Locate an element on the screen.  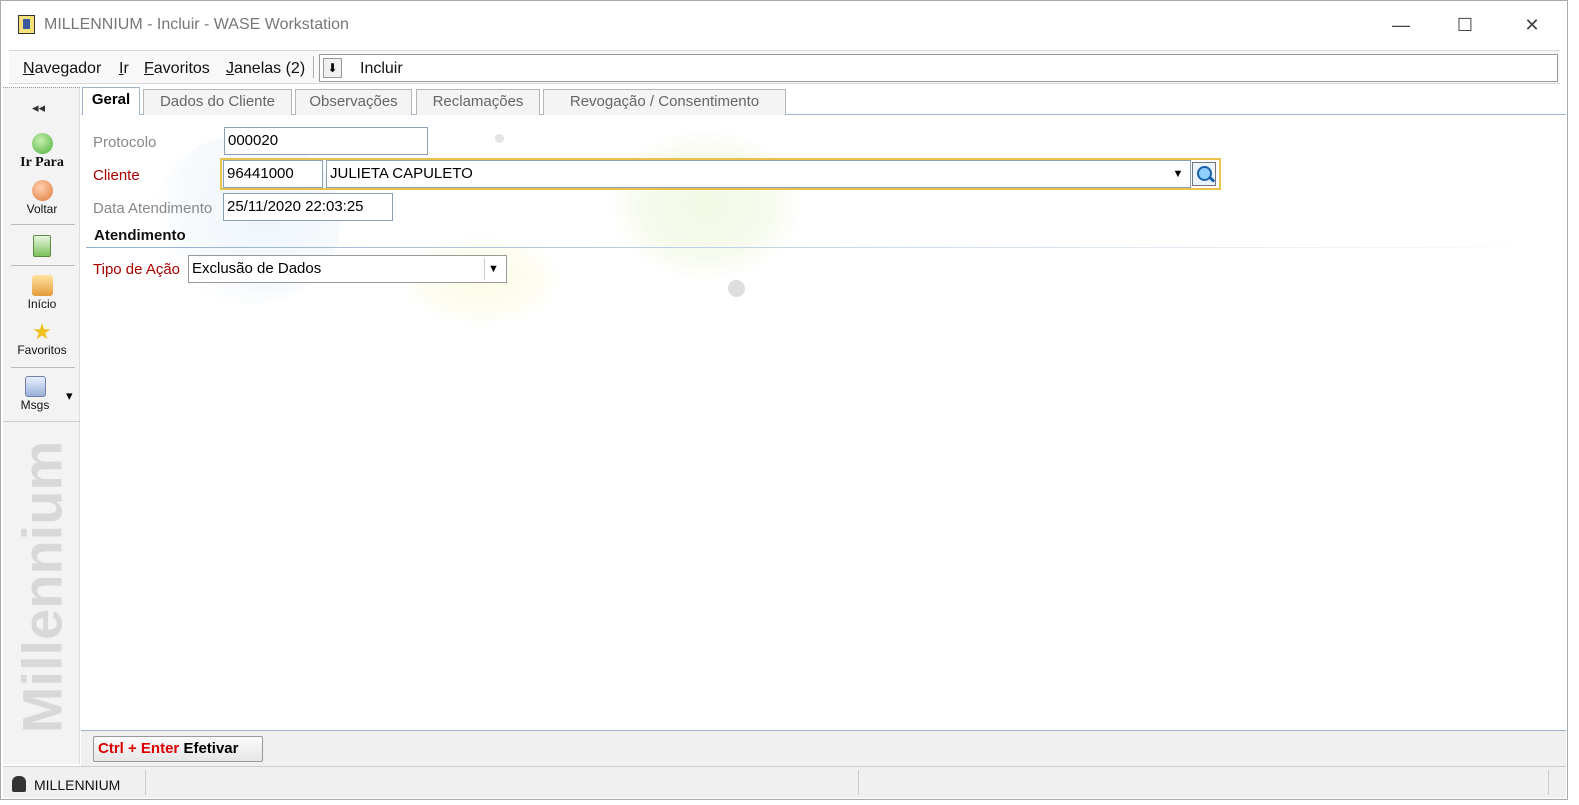
star-icon: ★ is located at coordinates (42, 331).